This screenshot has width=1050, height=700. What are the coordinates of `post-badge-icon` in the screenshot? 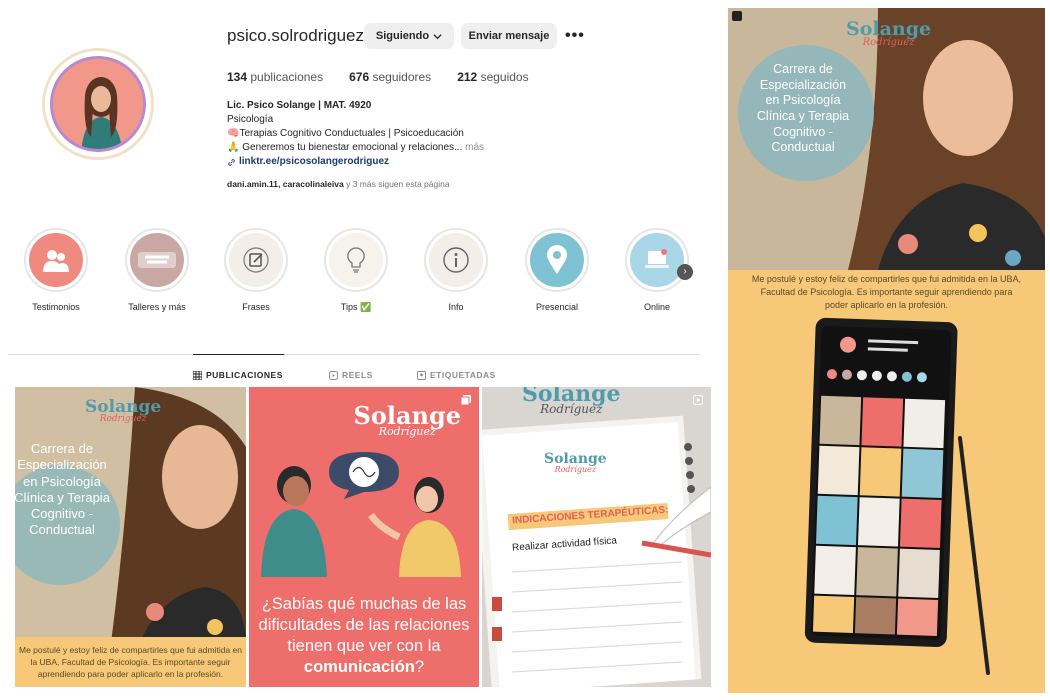 It's located at (737, 16).